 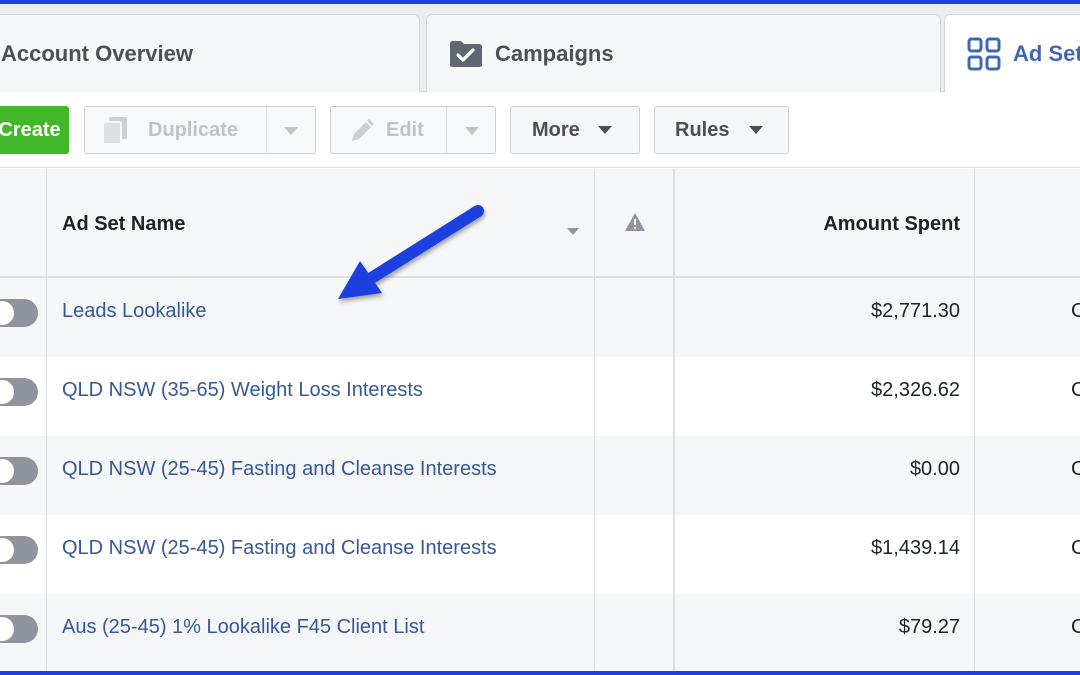 I want to click on ad-set-name-link: Aus (25-45) 1% Lookalike F45 Client List, so click(x=243, y=627).